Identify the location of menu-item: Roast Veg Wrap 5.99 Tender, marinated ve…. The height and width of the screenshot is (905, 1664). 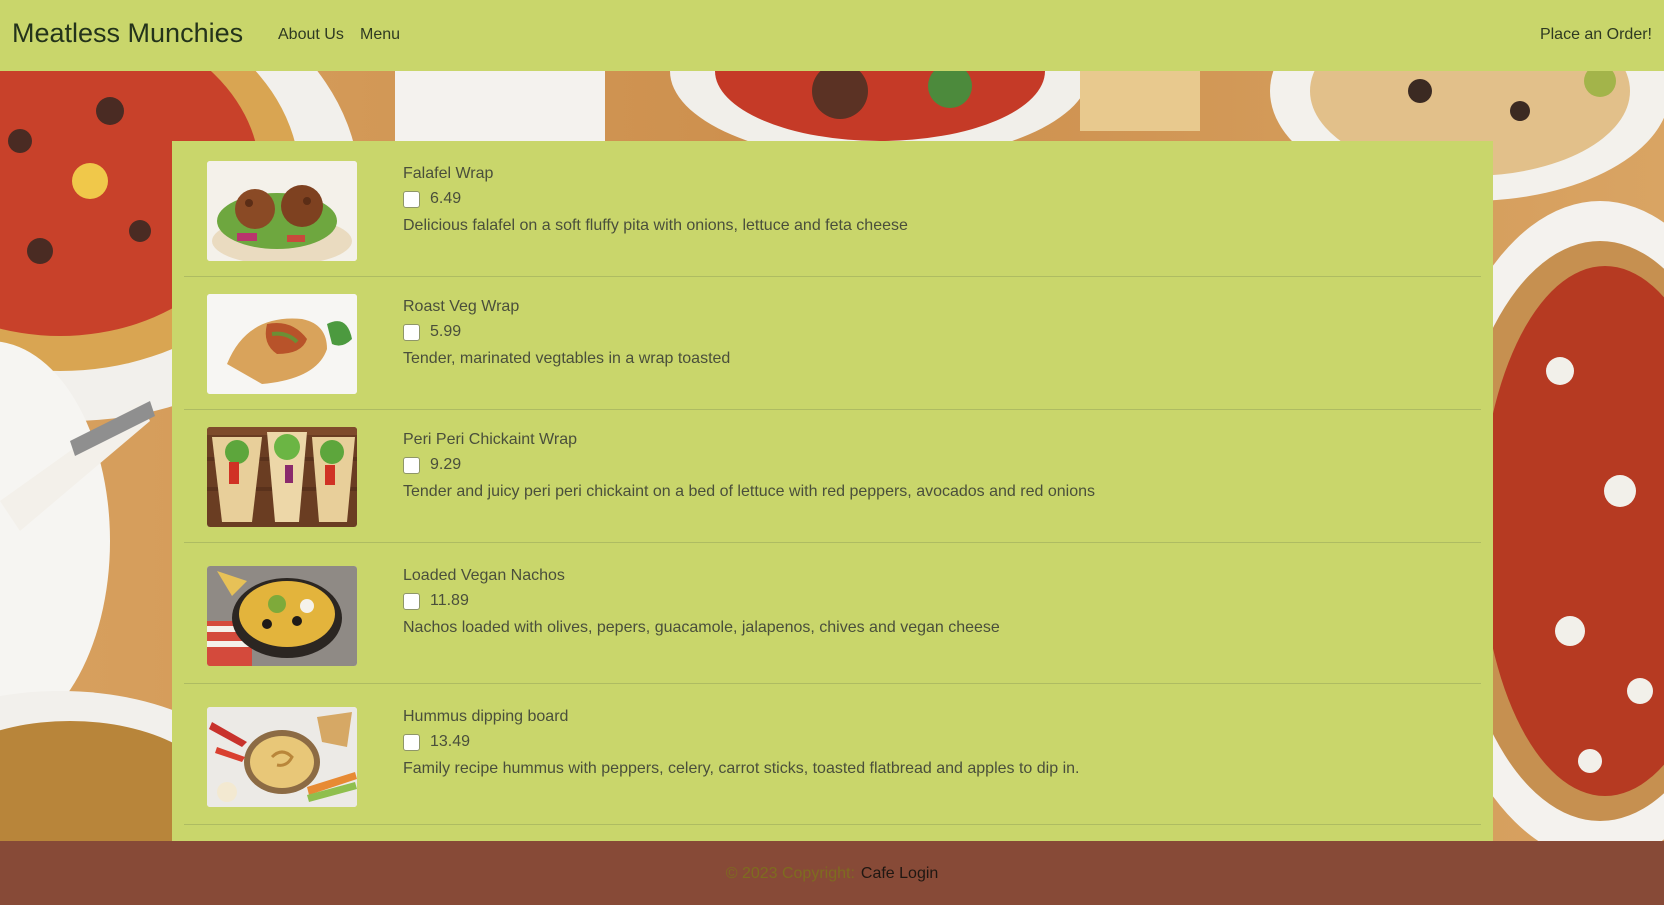
(832, 343).